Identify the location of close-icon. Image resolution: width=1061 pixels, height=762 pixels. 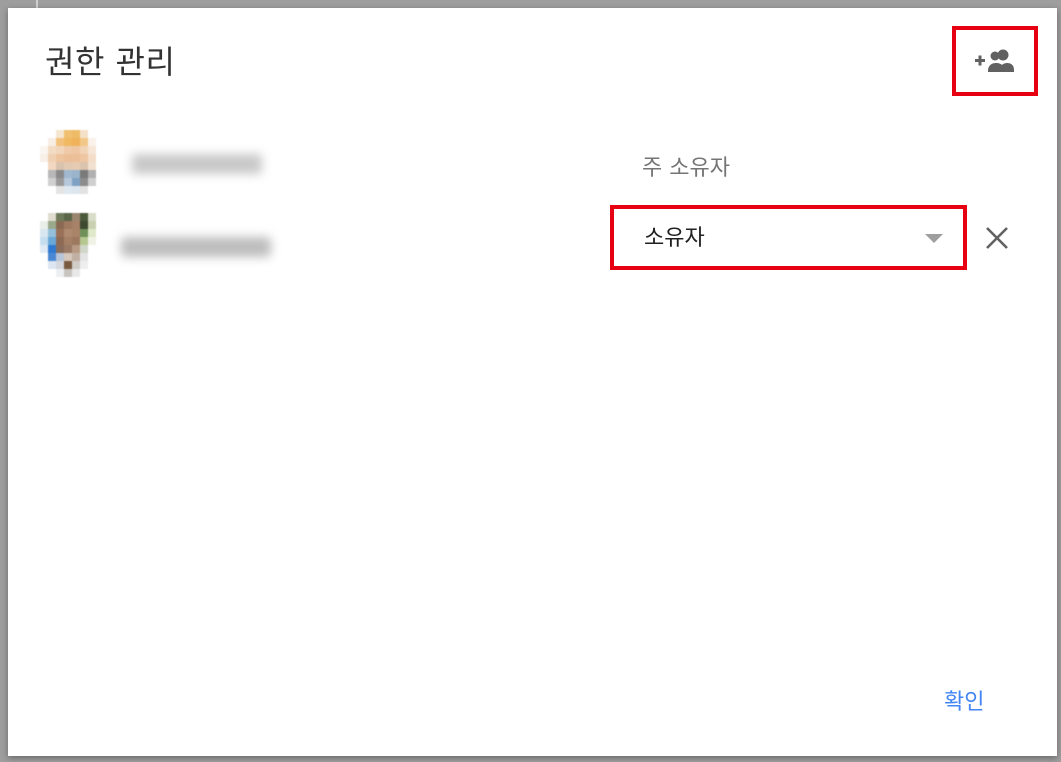
(997, 238).